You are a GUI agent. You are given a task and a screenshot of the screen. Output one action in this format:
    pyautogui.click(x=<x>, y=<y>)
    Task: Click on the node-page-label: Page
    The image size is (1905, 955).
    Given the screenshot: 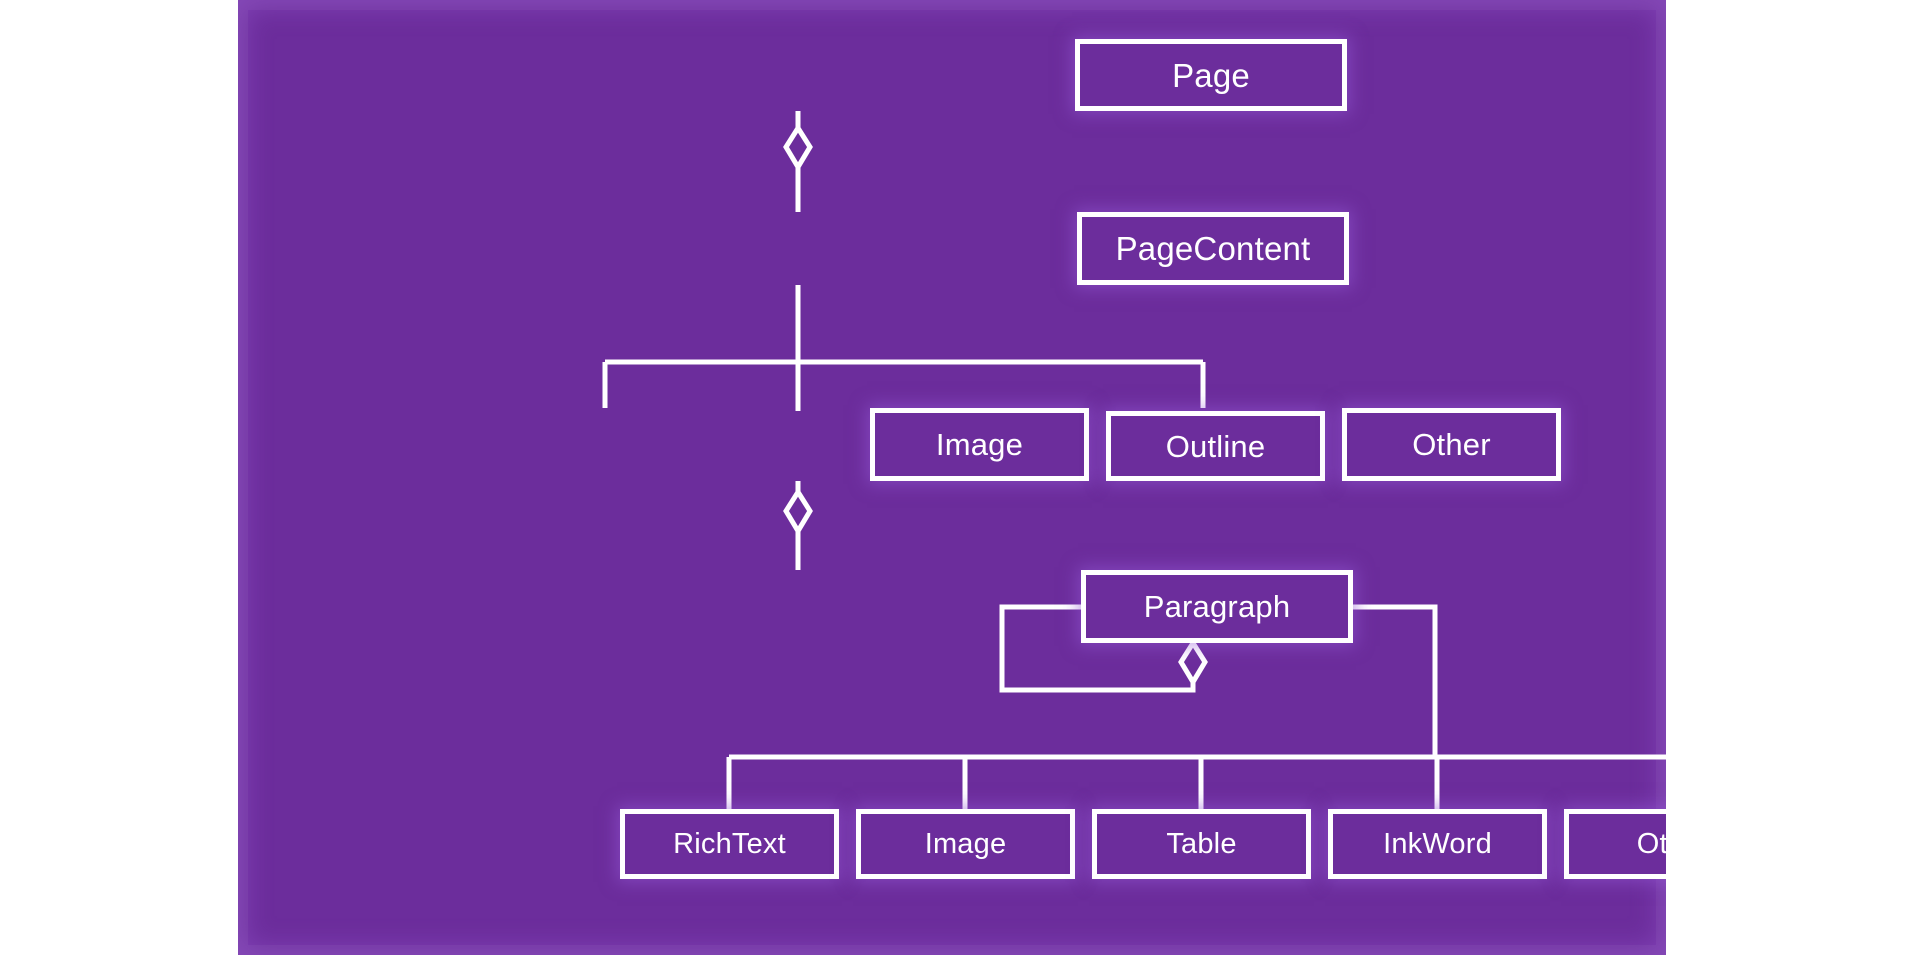 What is the action you would take?
    pyautogui.click(x=1211, y=75)
    